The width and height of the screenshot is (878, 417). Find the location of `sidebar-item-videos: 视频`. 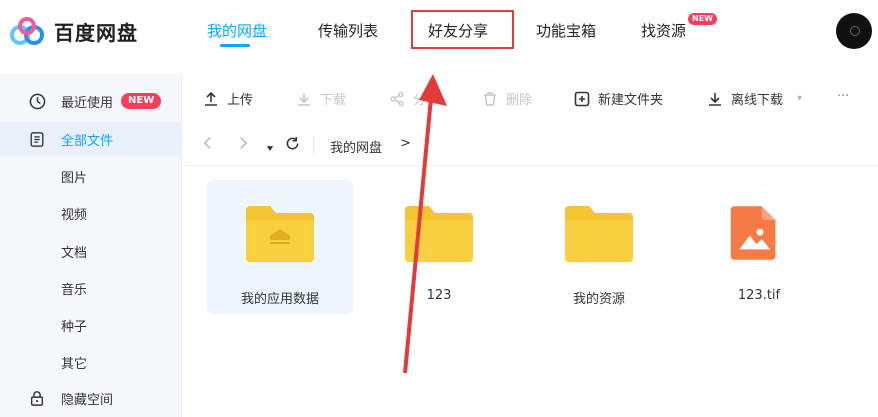

sidebar-item-videos: 视频 is located at coordinates (91, 213).